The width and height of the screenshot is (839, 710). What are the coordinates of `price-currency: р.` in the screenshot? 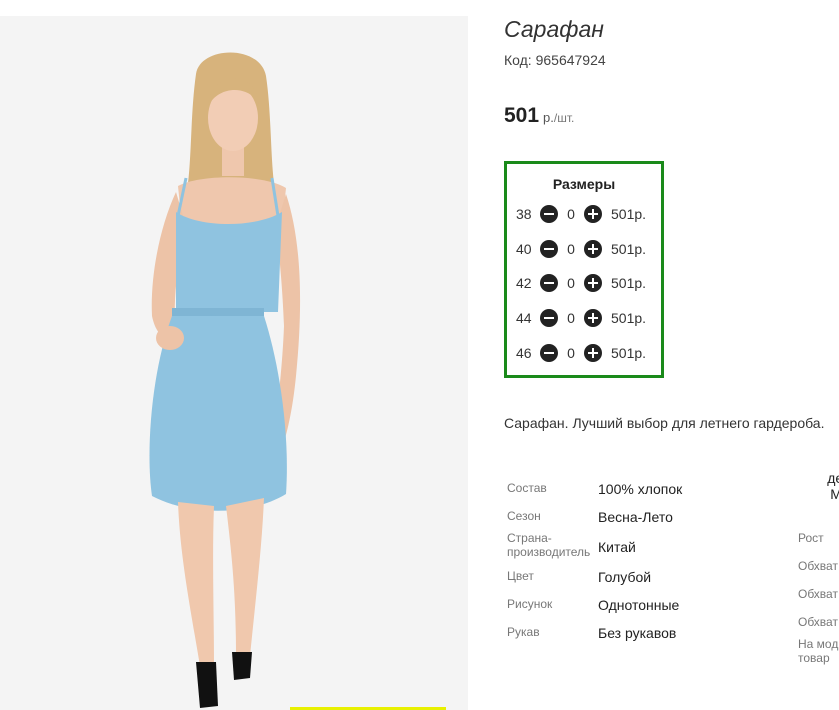 It's located at (548, 117).